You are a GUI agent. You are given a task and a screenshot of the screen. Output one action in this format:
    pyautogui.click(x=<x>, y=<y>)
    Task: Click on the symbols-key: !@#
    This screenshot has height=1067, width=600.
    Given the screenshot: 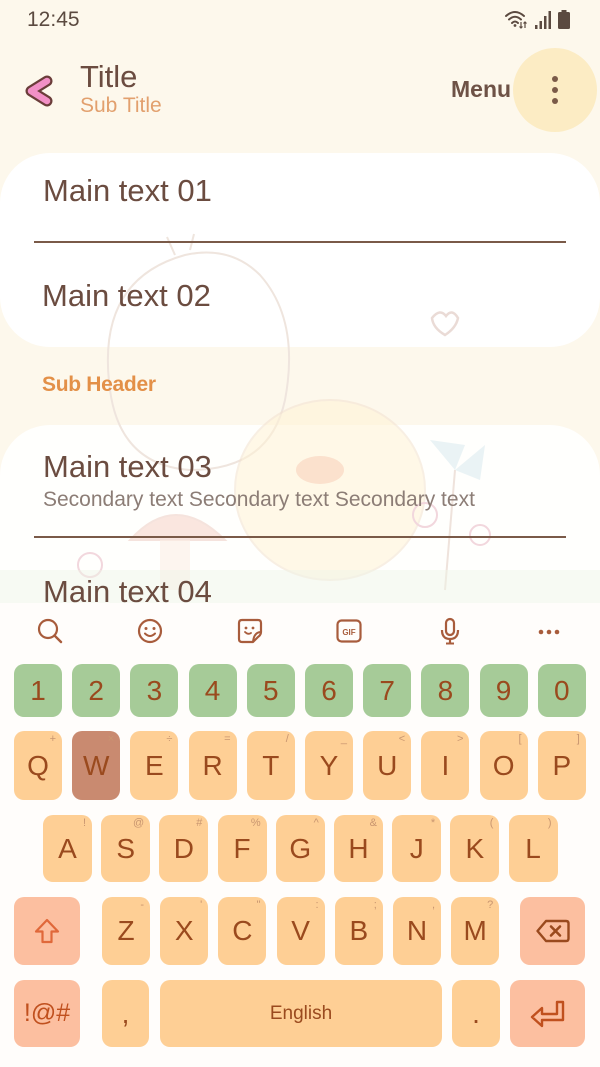 What is the action you would take?
    pyautogui.click(x=47, y=1013)
    